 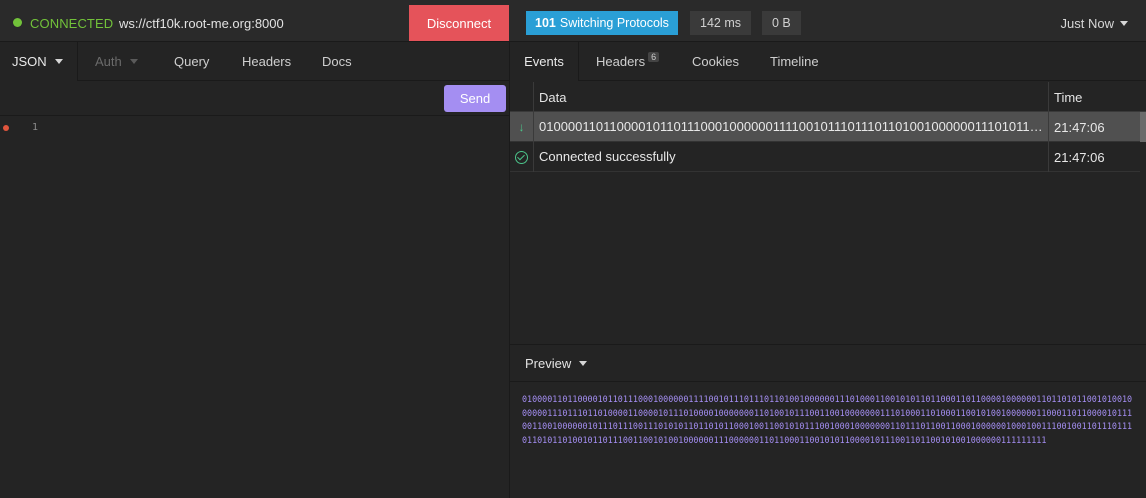 I want to click on tab-json-label: JSON, so click(x=29, y=61).